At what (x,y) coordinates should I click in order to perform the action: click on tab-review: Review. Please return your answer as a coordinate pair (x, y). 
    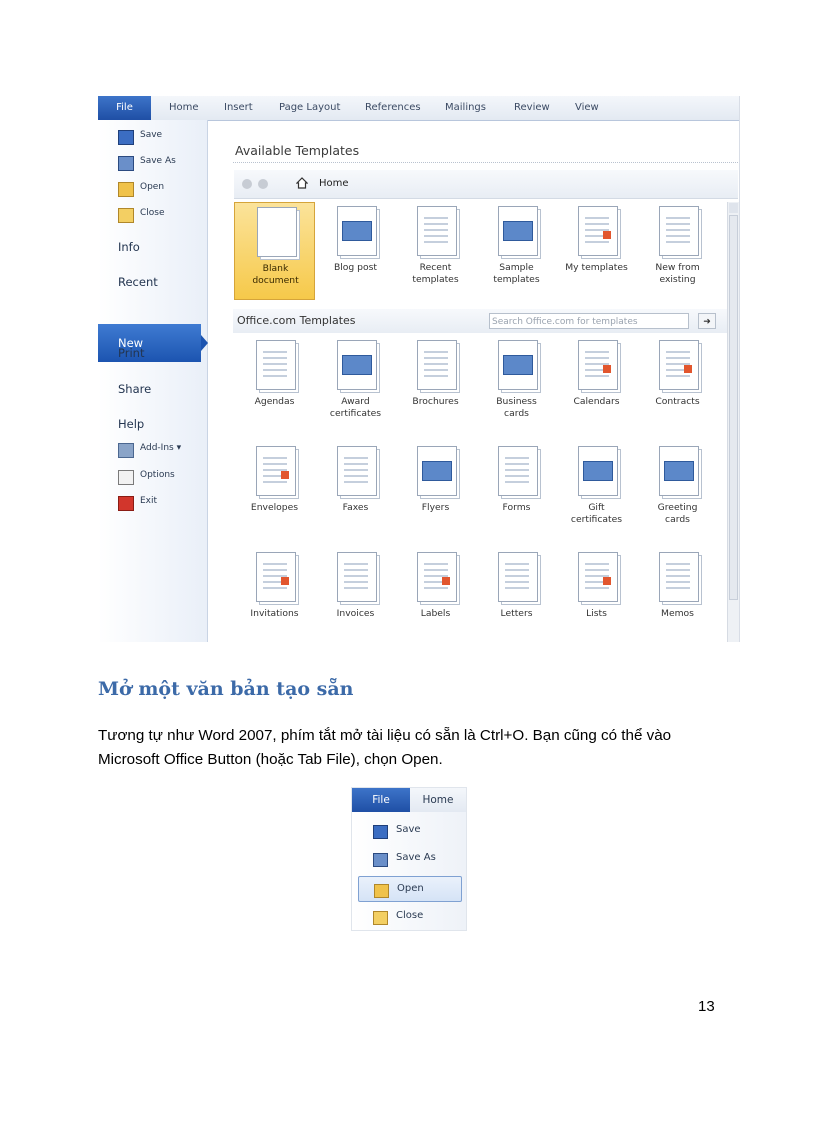
    Looking at the image, I should click on (532, 108).